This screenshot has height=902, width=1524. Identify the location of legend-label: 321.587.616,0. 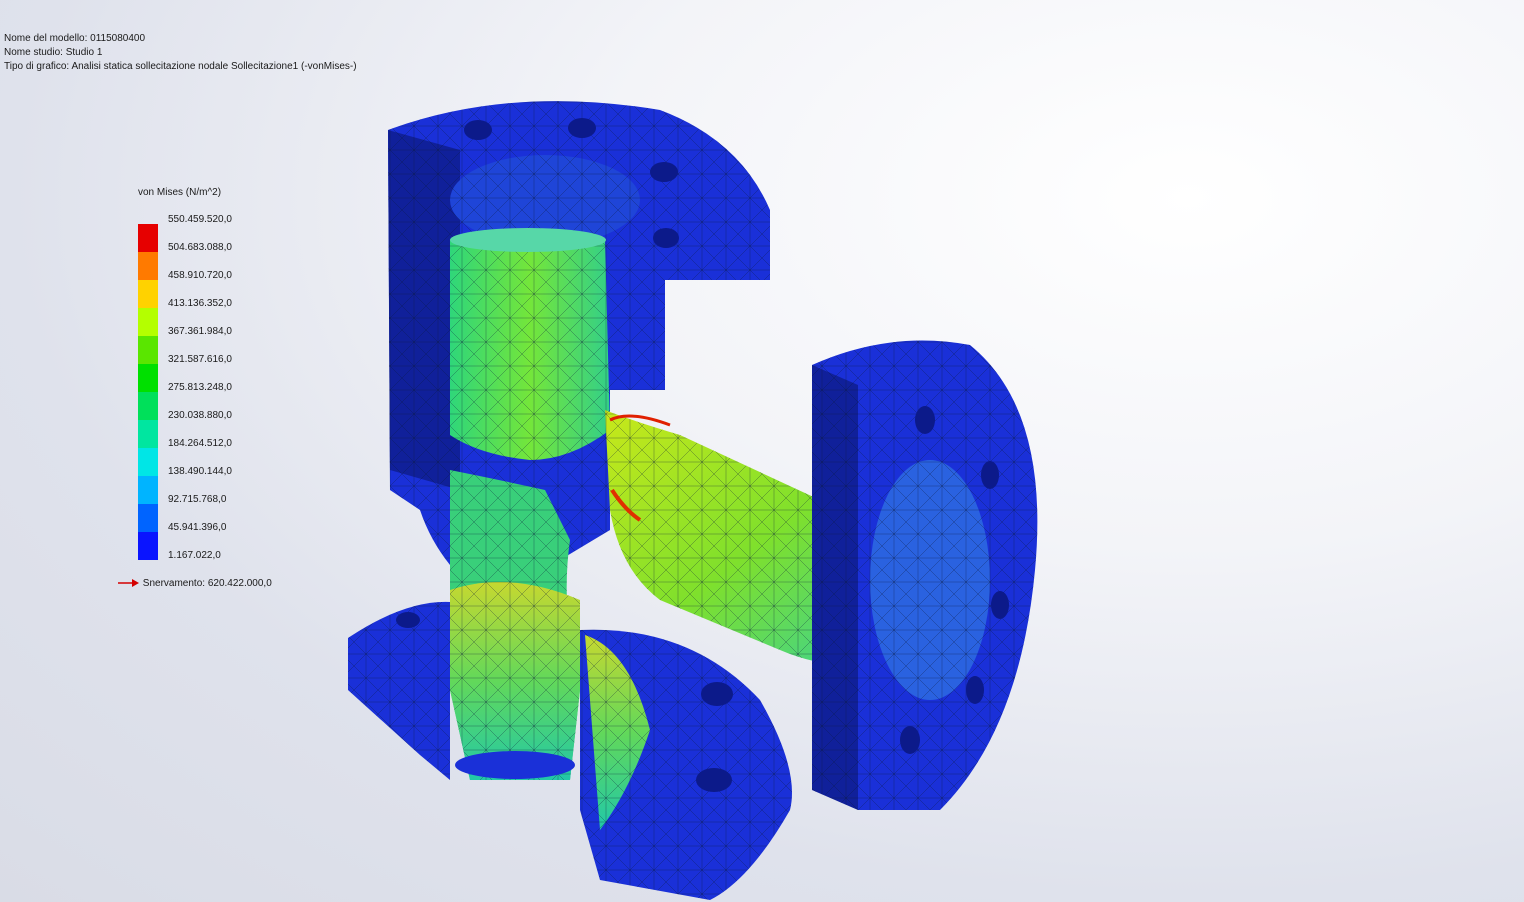
(200, 359).